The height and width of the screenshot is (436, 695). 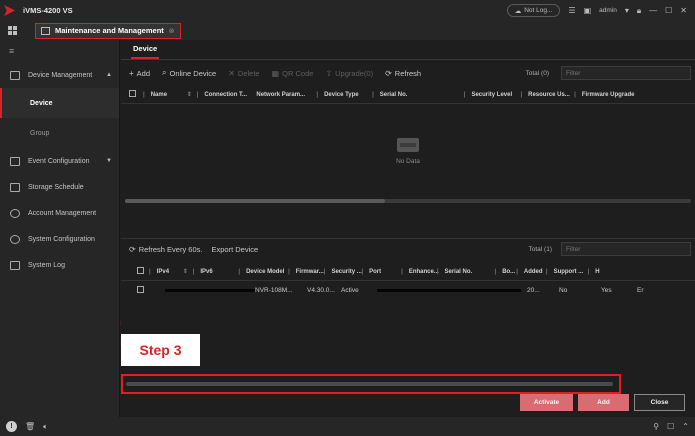 I want to click on column-firmware-upgrade: Firmware Upgrade, so click(x=613, y=95).